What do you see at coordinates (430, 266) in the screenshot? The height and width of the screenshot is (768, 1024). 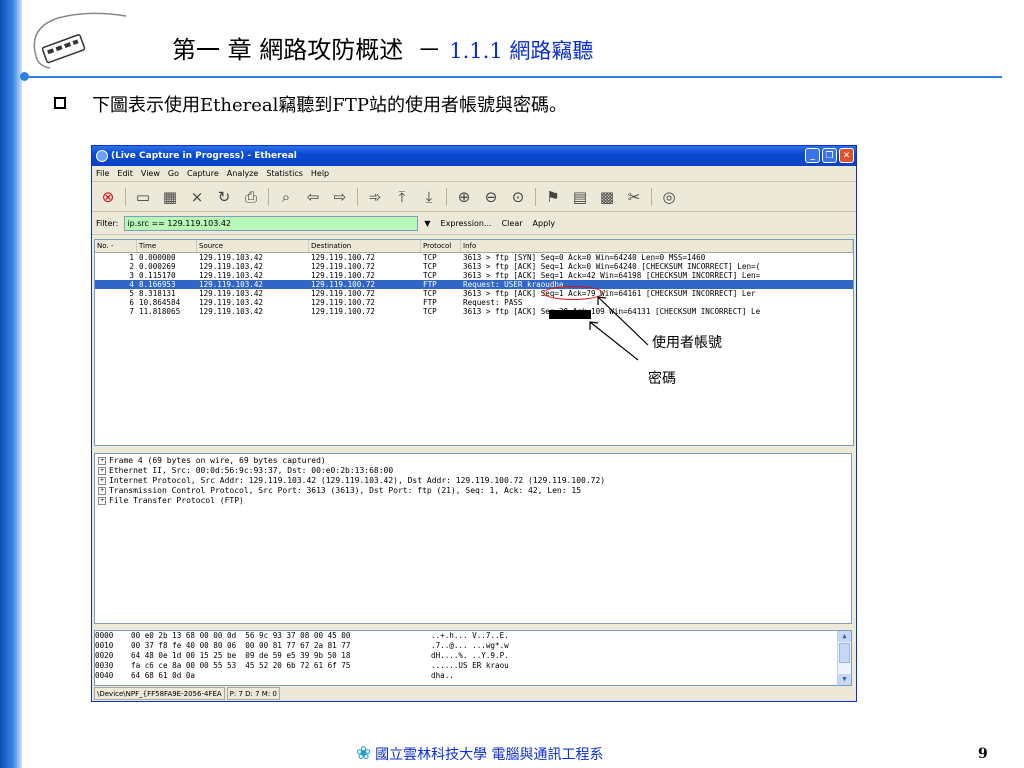 I see `cell-protocol: TCP` at bounding box center [430, 266].